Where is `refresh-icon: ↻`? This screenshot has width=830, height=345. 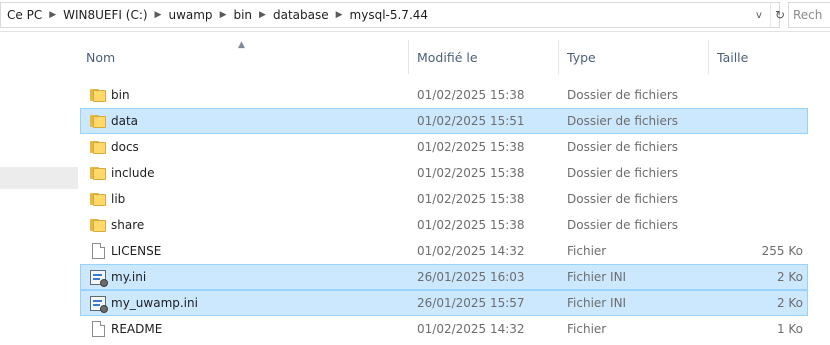
refresh-icon: ↻ is located at coordinates (779, 15).